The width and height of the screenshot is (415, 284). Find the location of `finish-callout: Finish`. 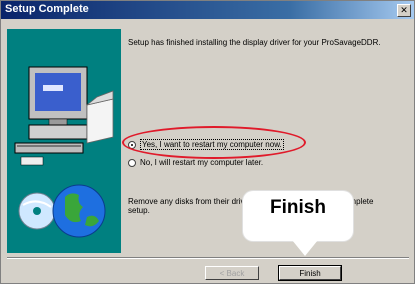

finish-callout: Finish is located at coordinates (298, 216).